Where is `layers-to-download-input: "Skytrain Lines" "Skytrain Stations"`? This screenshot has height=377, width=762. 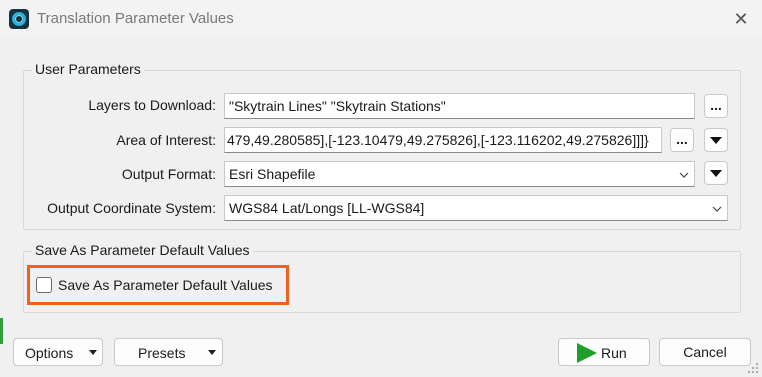
layers-to-download-input: "Skytrain Lines" "Skytrain Stations" is located at coordinates (459, 106).